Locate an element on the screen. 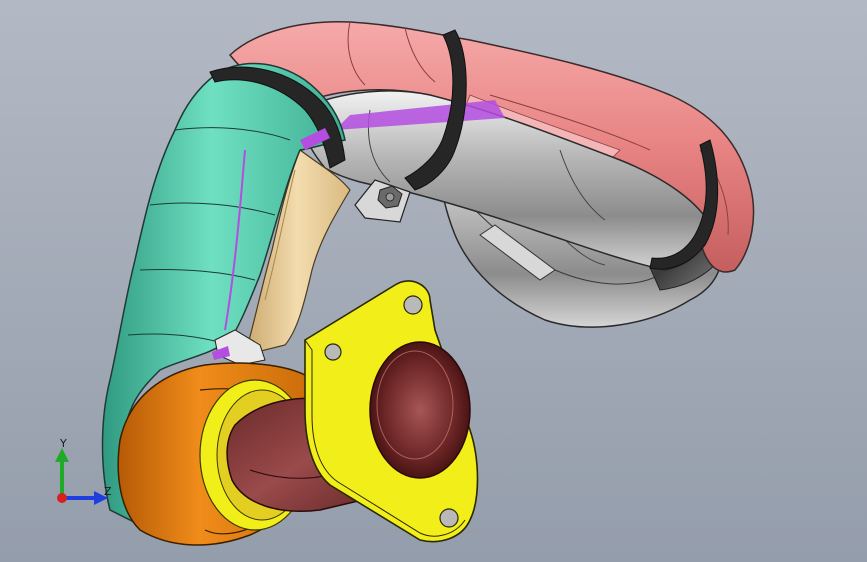 This screenshot has width=867, height=562. y-axis-label: Y is located at coordinates (63, 443).